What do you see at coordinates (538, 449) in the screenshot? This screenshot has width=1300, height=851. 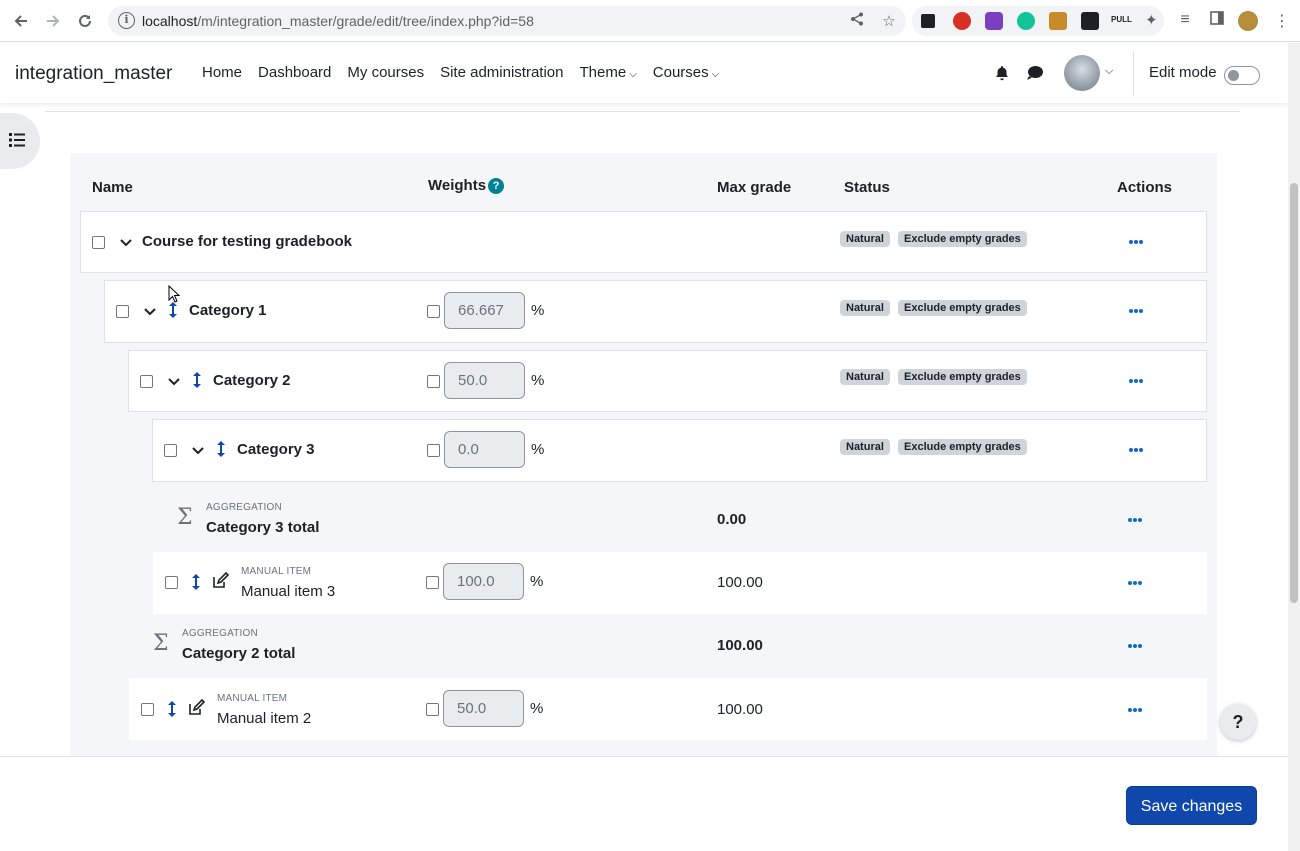 I see `percent-sign: %` at bounding box center [538, 449].